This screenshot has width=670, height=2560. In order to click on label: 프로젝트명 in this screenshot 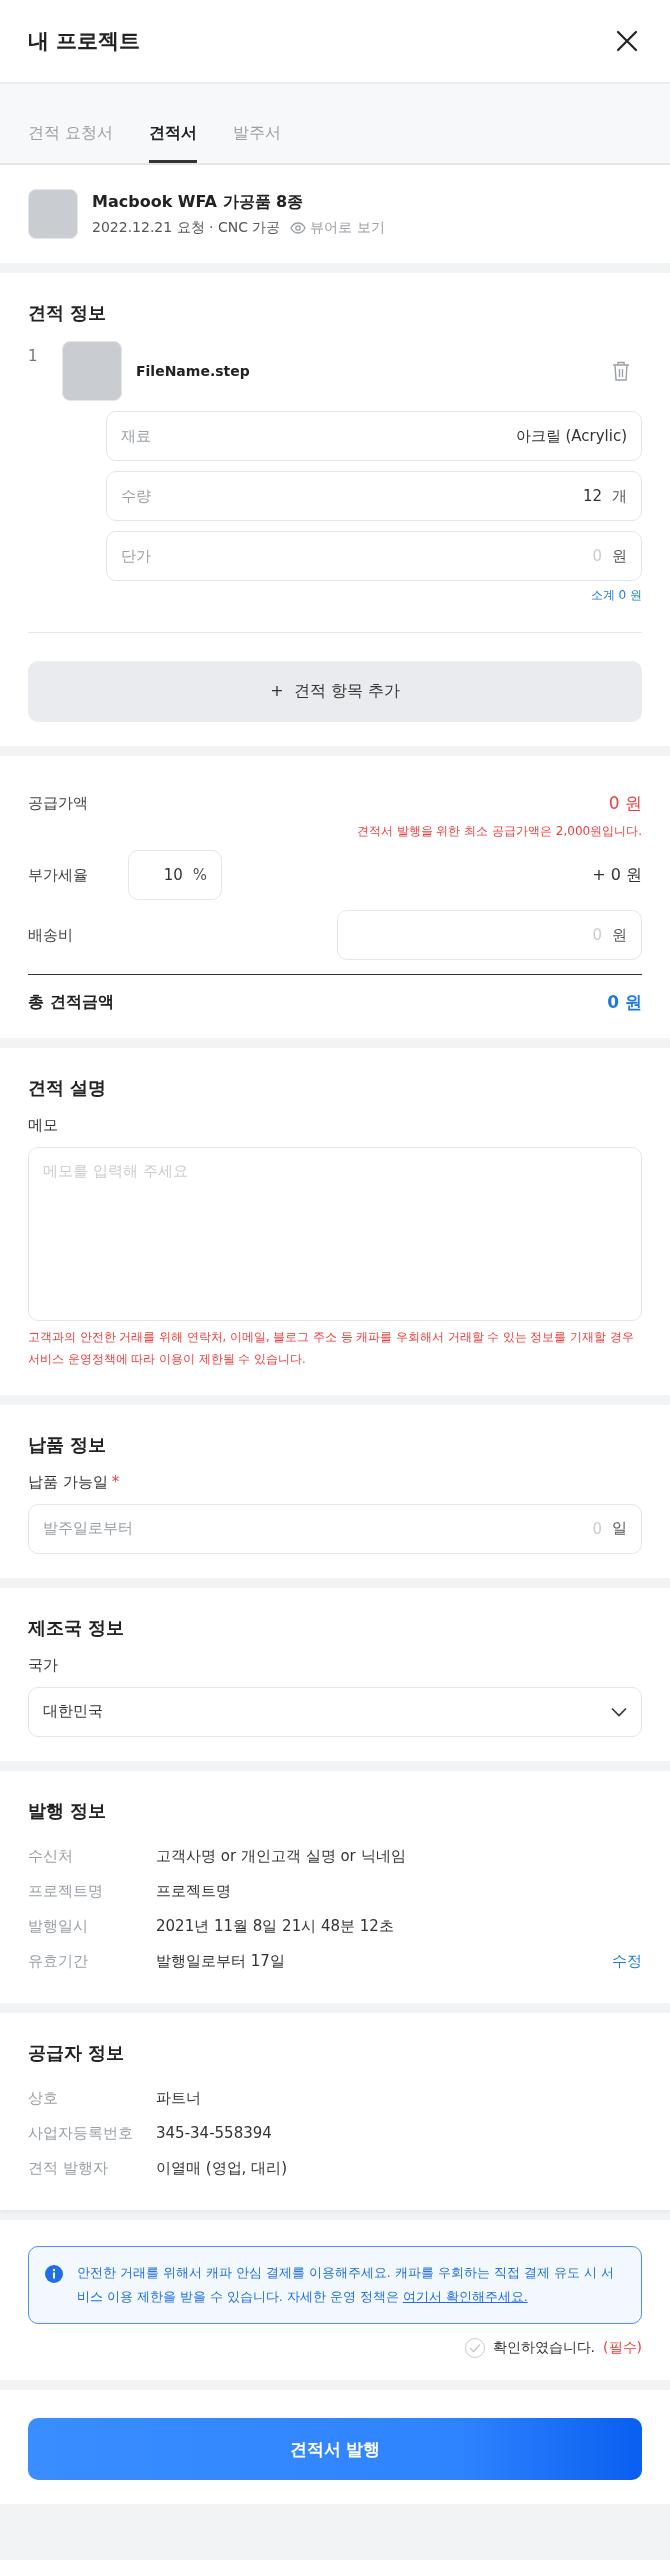, I will do `click(66, 1891)`.